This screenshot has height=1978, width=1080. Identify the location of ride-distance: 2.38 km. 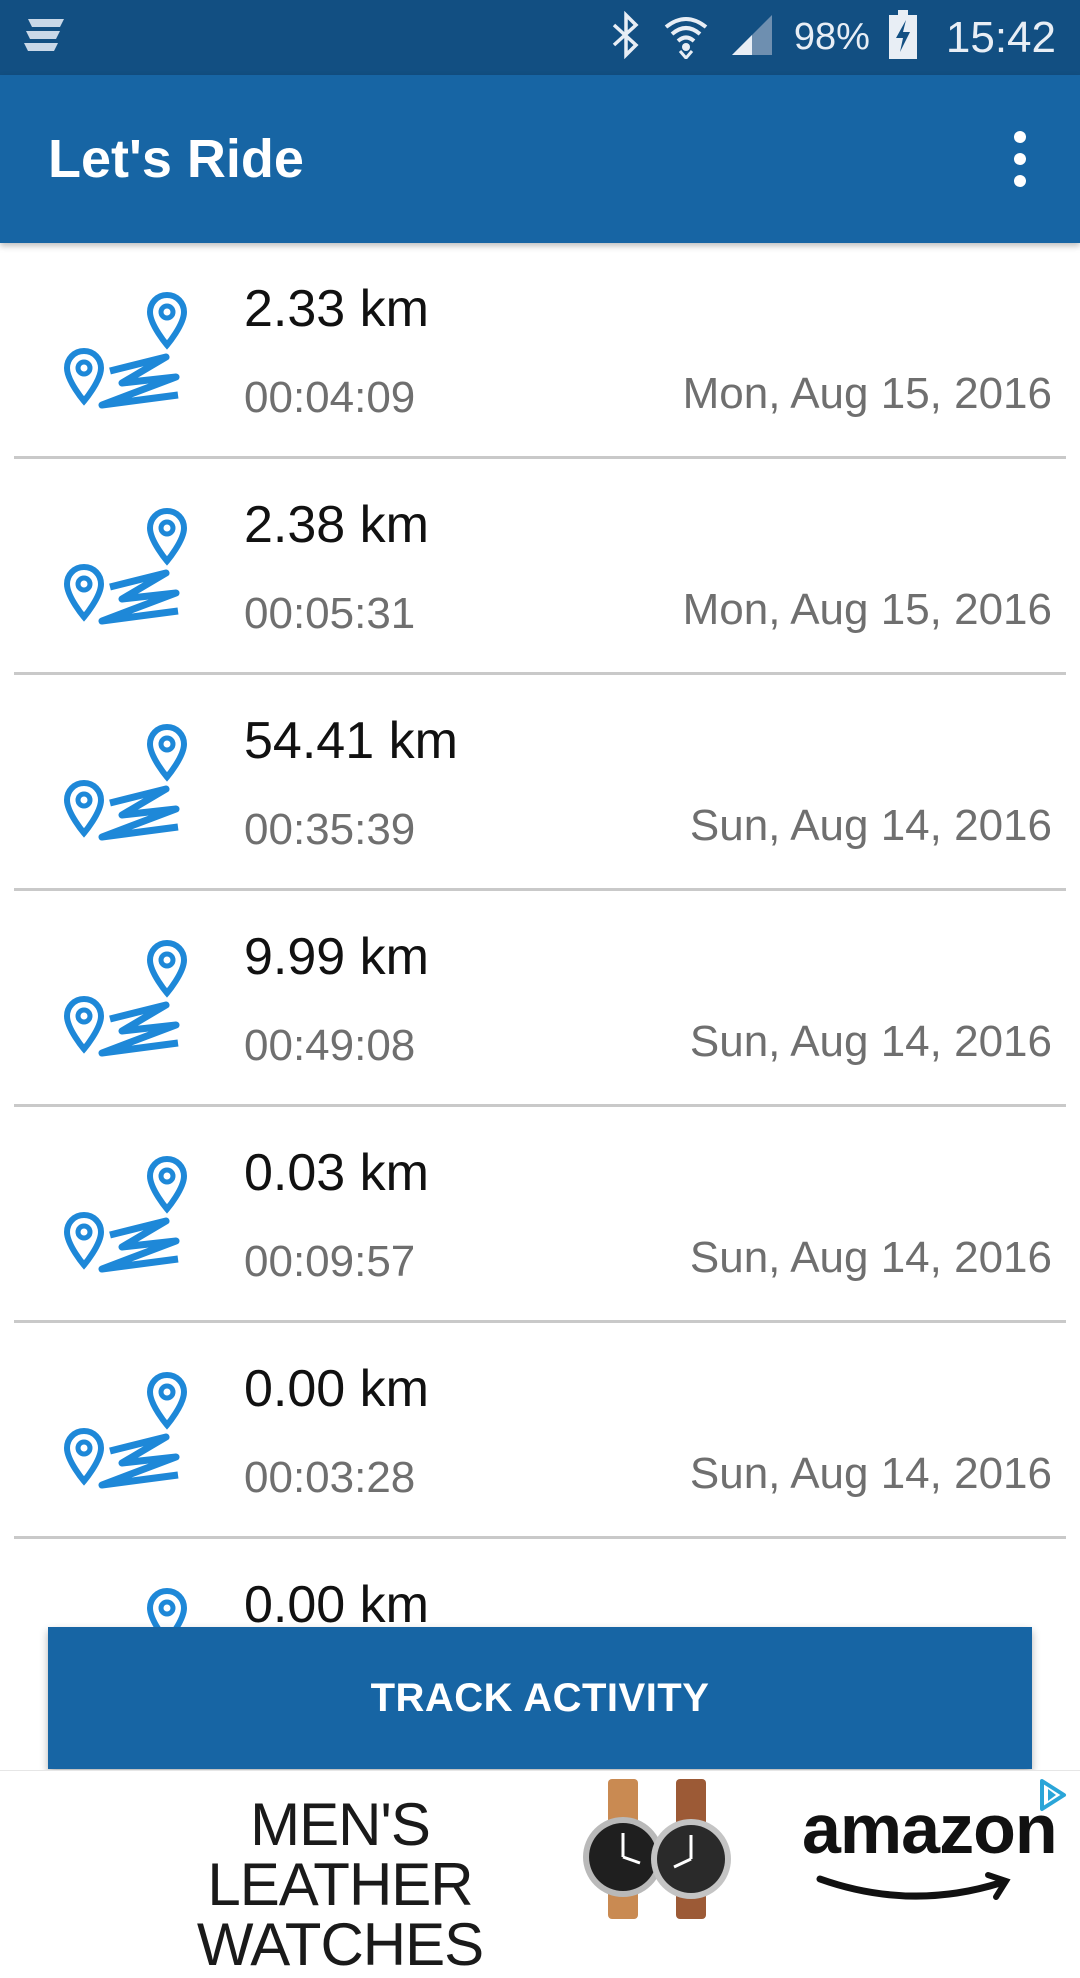
(336, 525).